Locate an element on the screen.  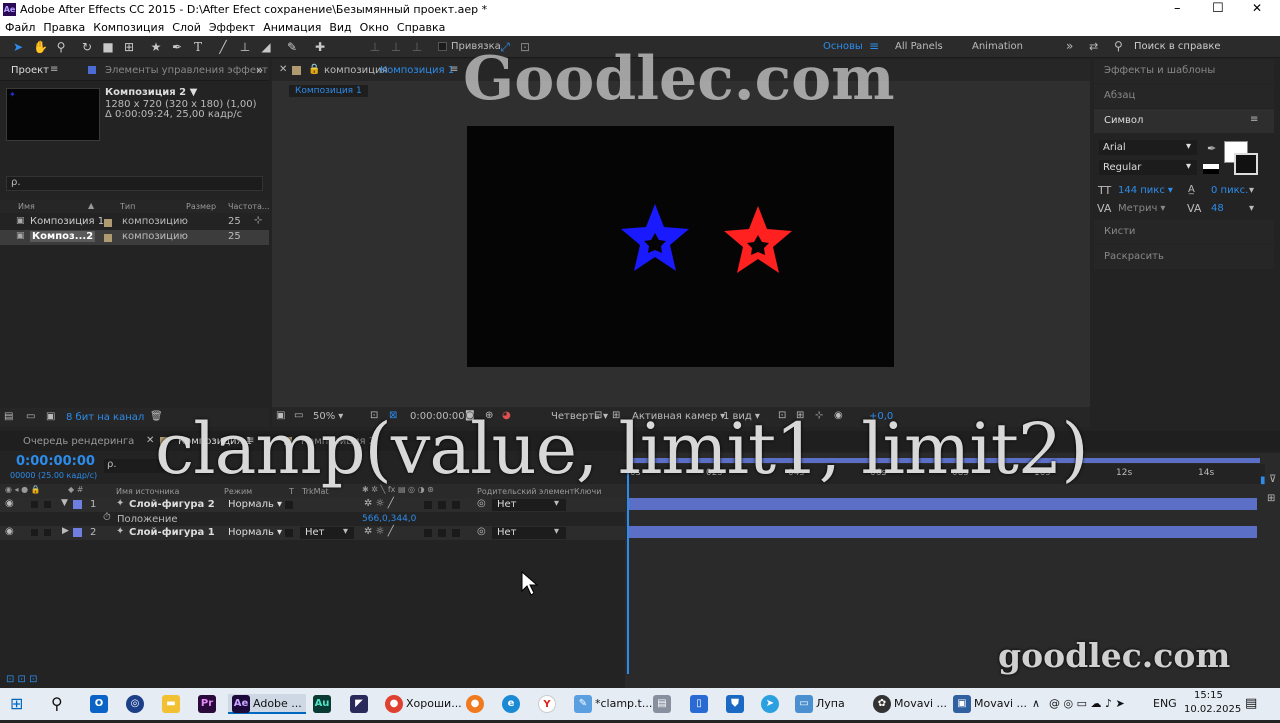
tray-overflow-icon: ∧ is located at coordinates (1036, 704).